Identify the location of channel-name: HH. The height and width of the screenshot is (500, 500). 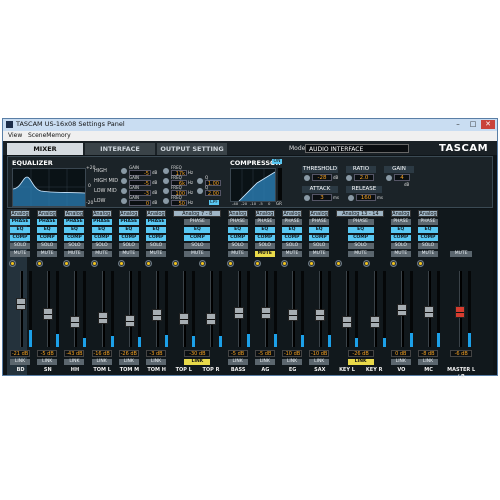
(74, 370).